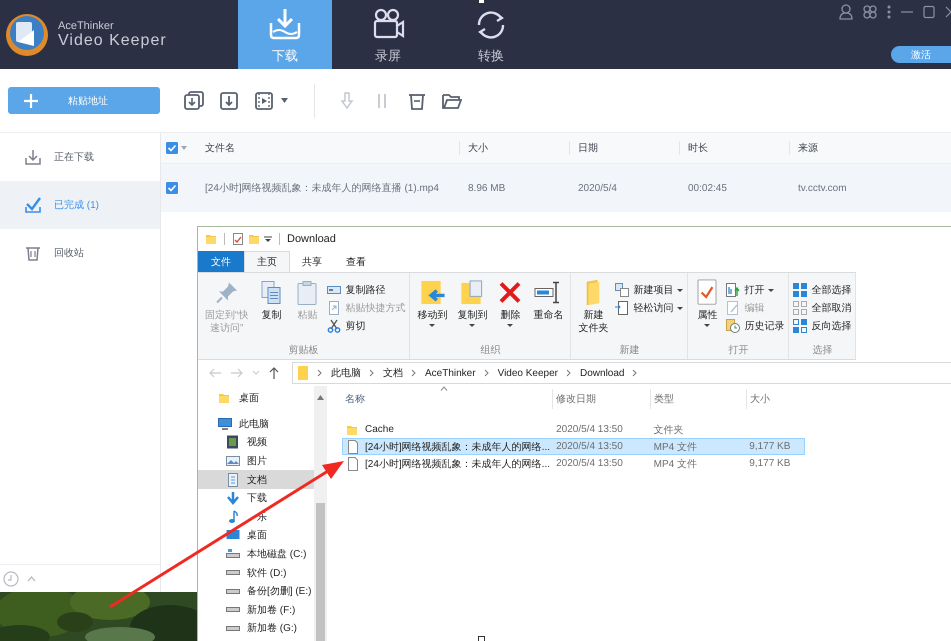  Describe the element at coordinates (870, 148) in the screenshot. I see `column-header: 来源` at that location.